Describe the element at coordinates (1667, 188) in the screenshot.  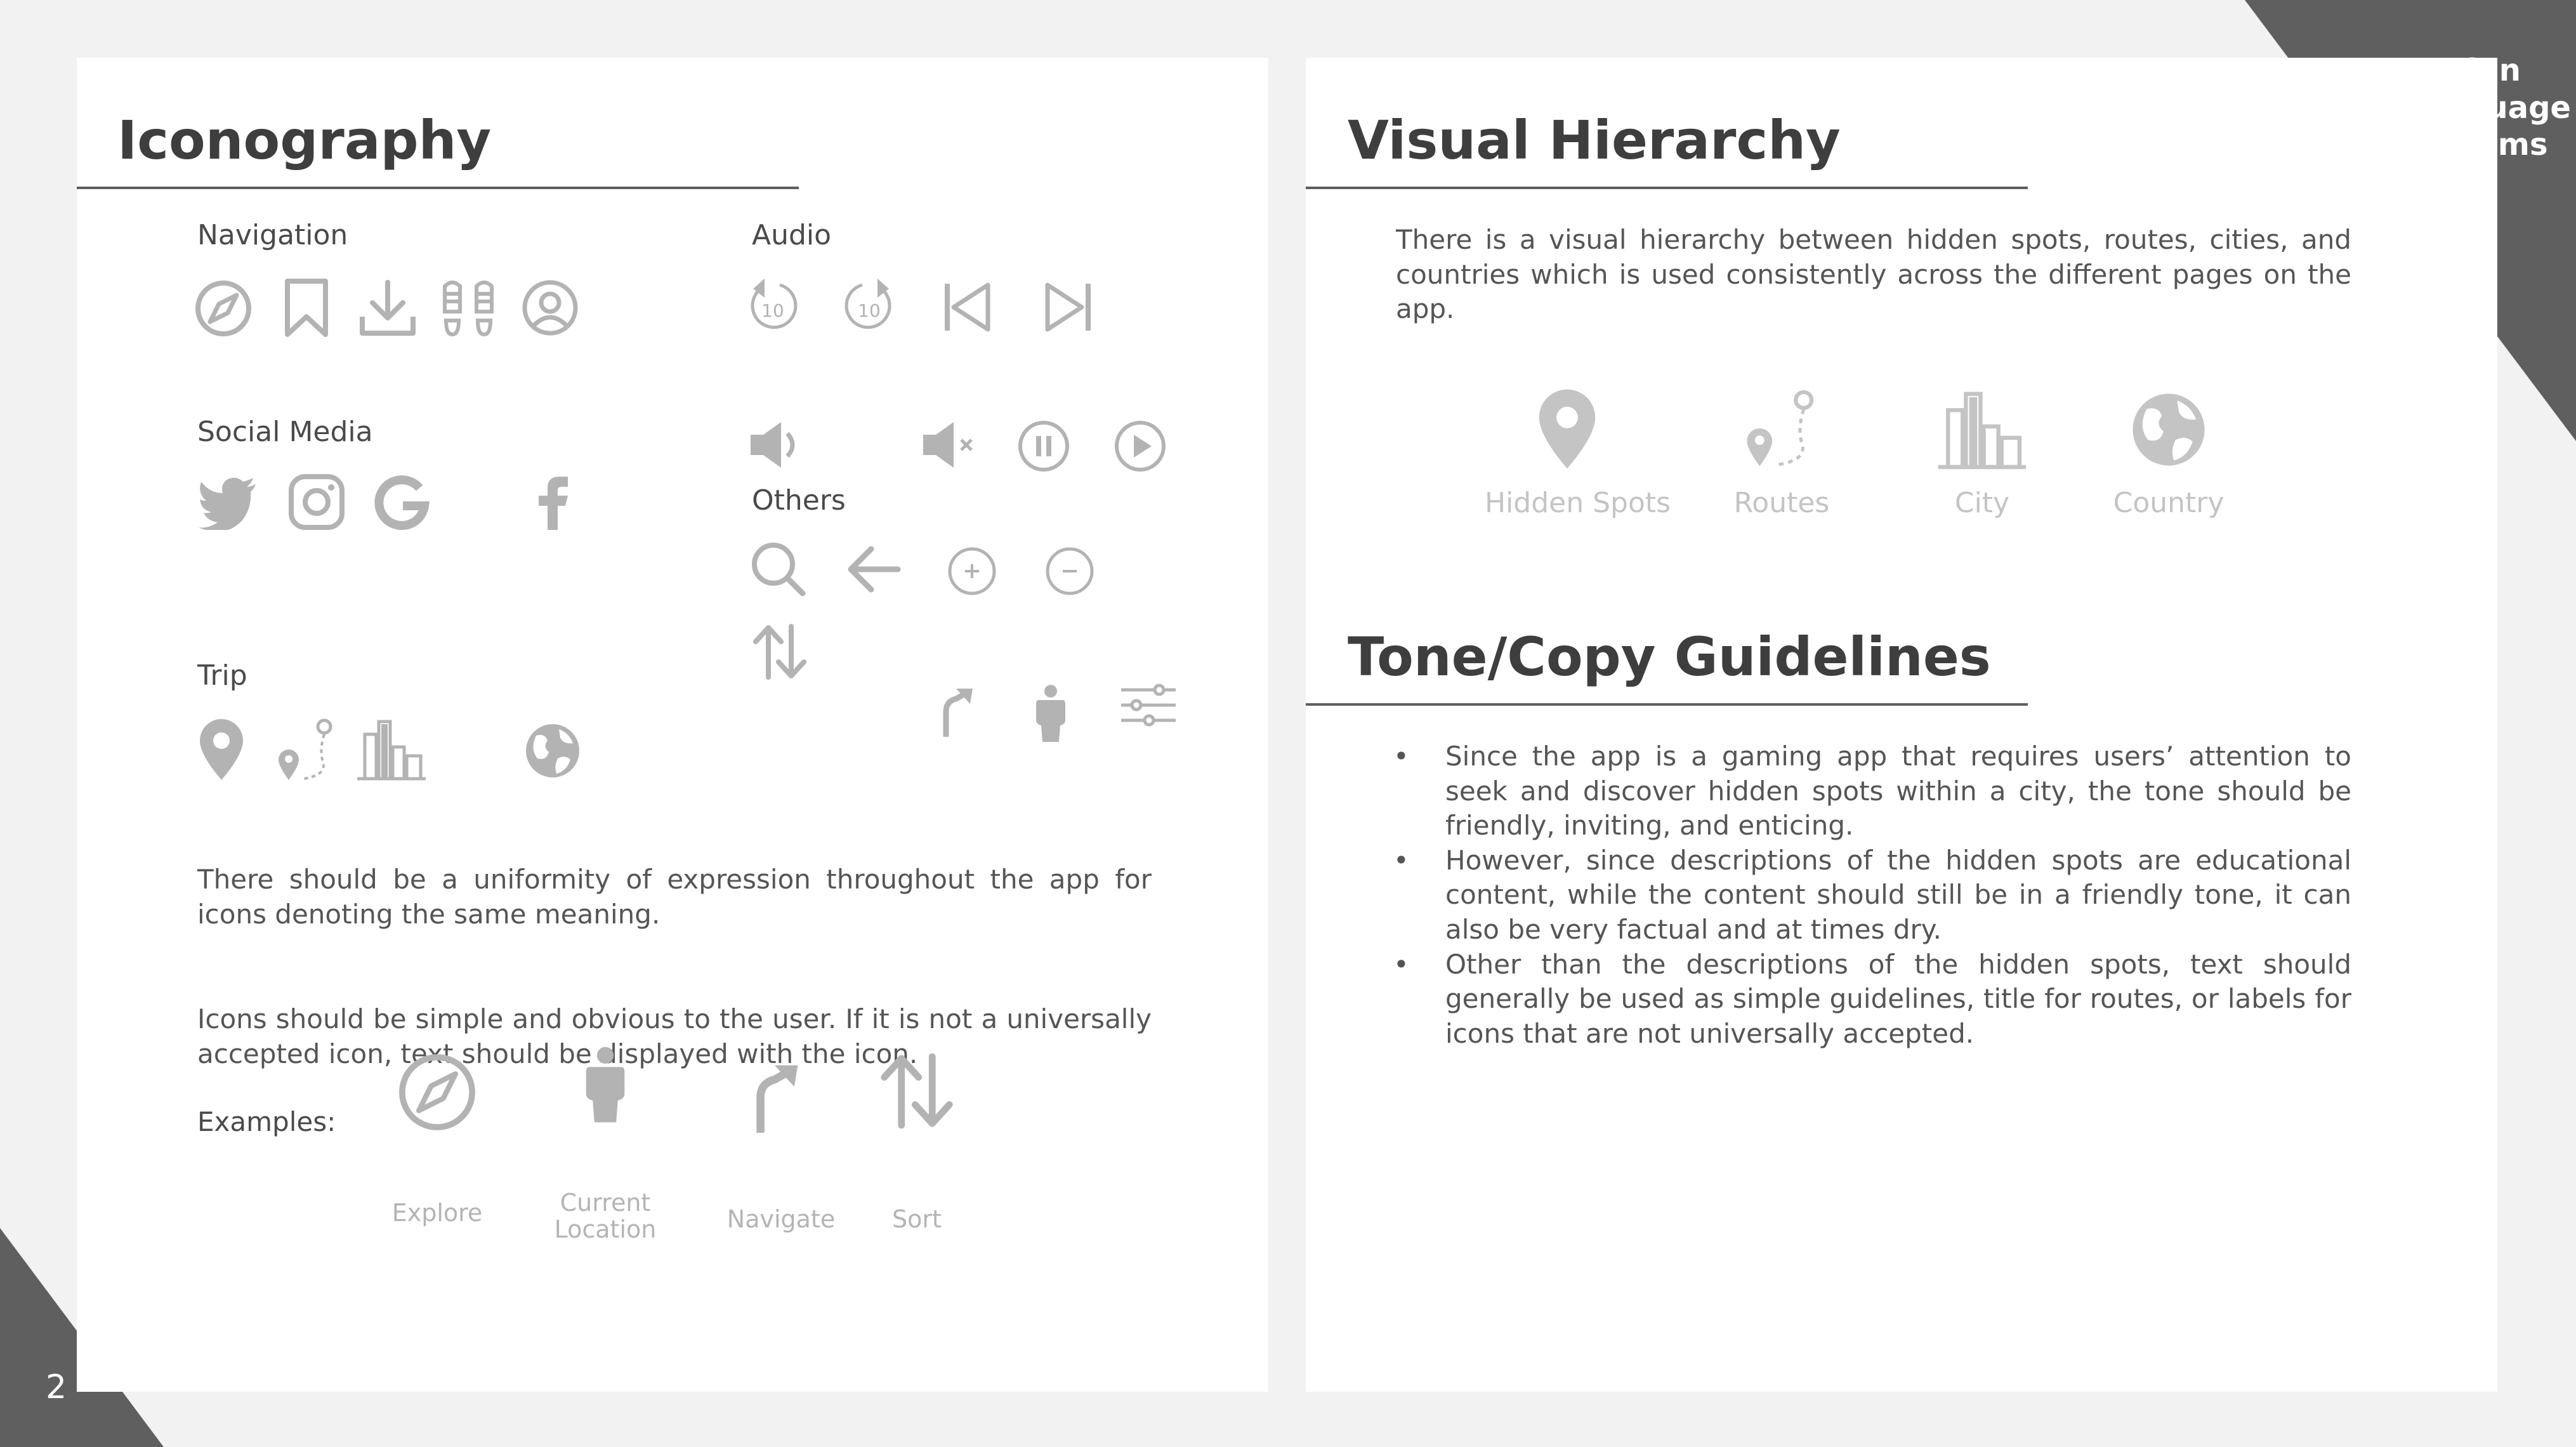
I see `visual-hierarchy-title-rule` at that location.